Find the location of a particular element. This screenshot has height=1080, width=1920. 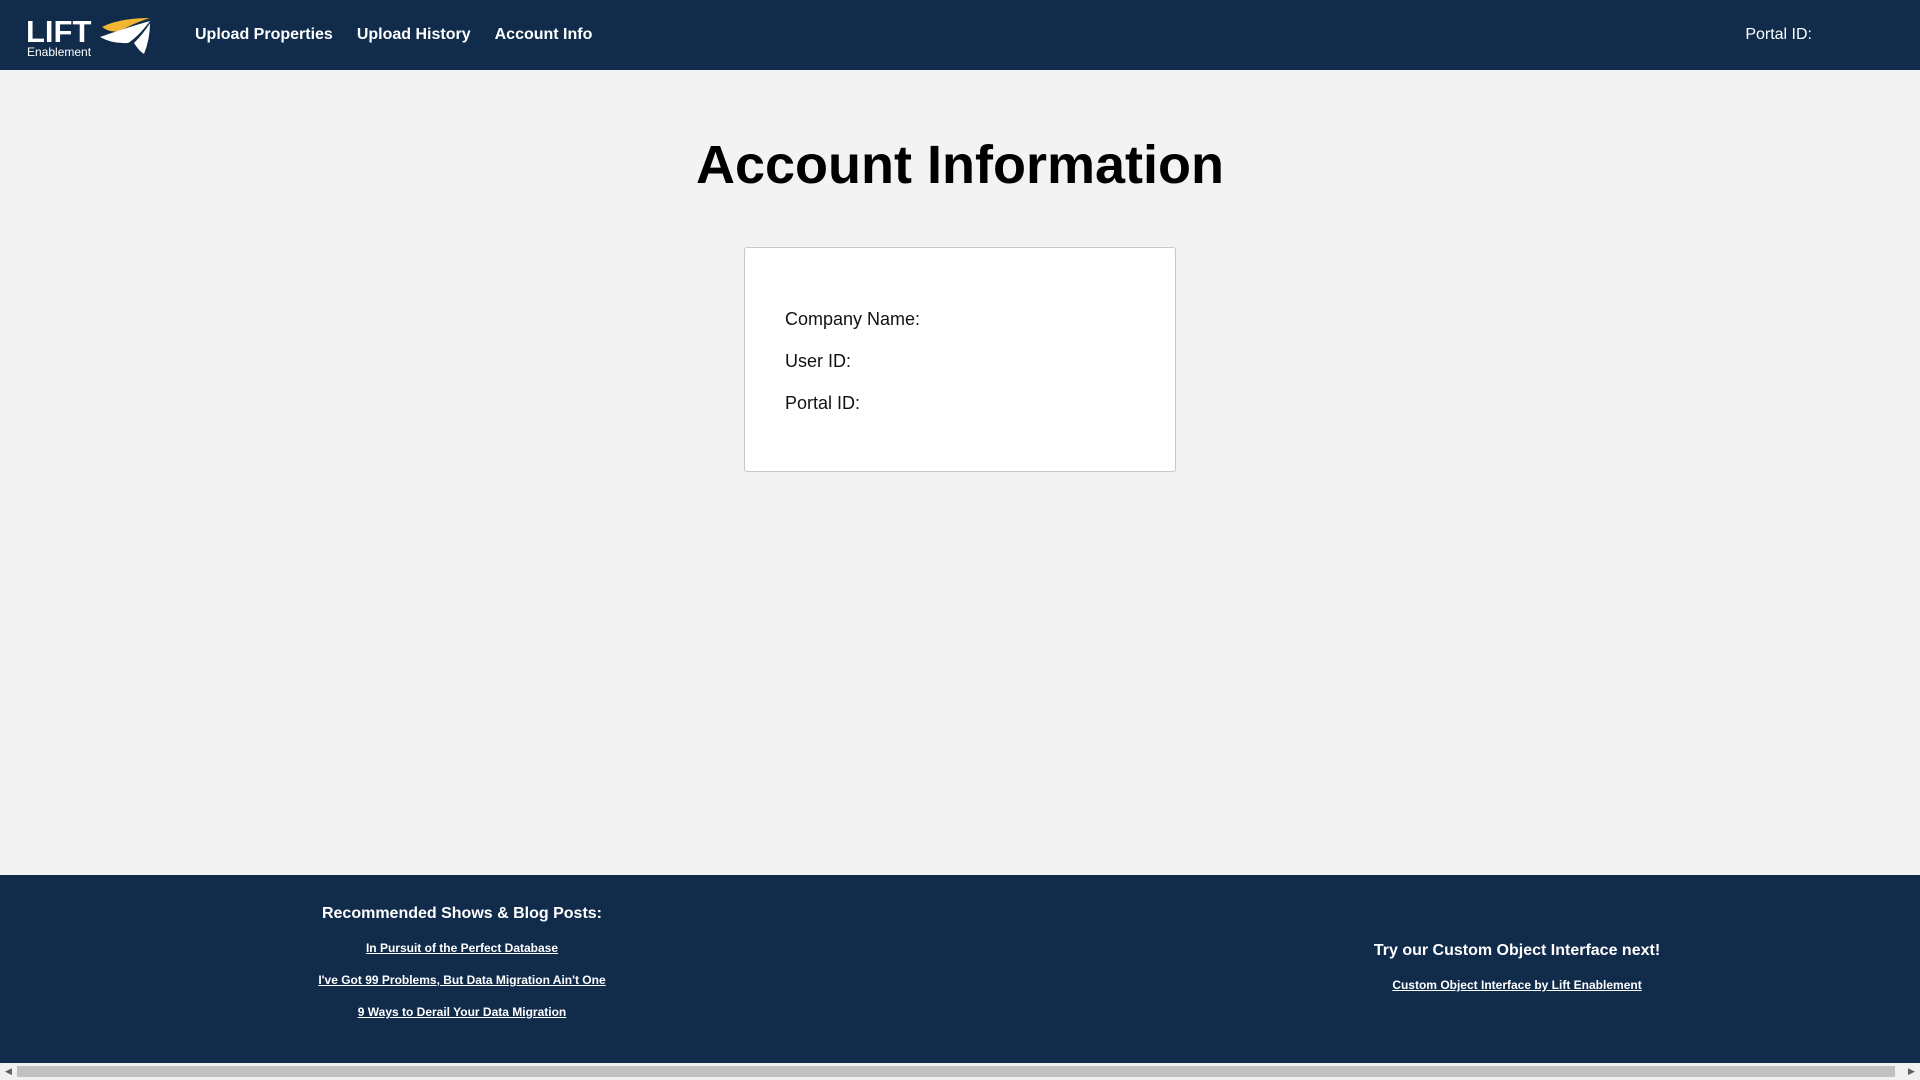

scrollbar-thumb is located at coordinates (956, 1071).